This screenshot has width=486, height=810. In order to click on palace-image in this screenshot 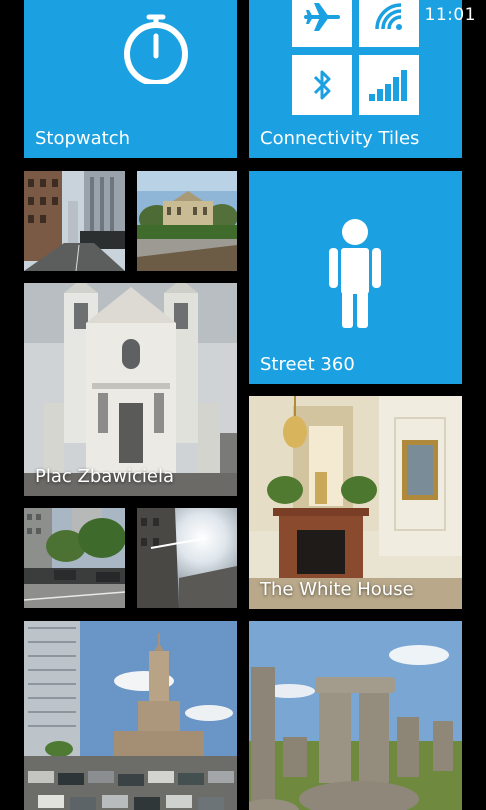, I will do `click(187, 221)`.